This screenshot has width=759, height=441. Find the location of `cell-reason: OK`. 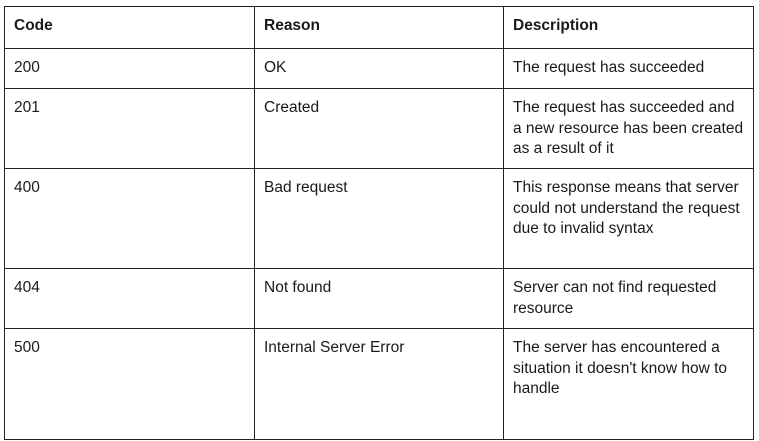

cell-reason: OK is located at coordinates (379, 68).